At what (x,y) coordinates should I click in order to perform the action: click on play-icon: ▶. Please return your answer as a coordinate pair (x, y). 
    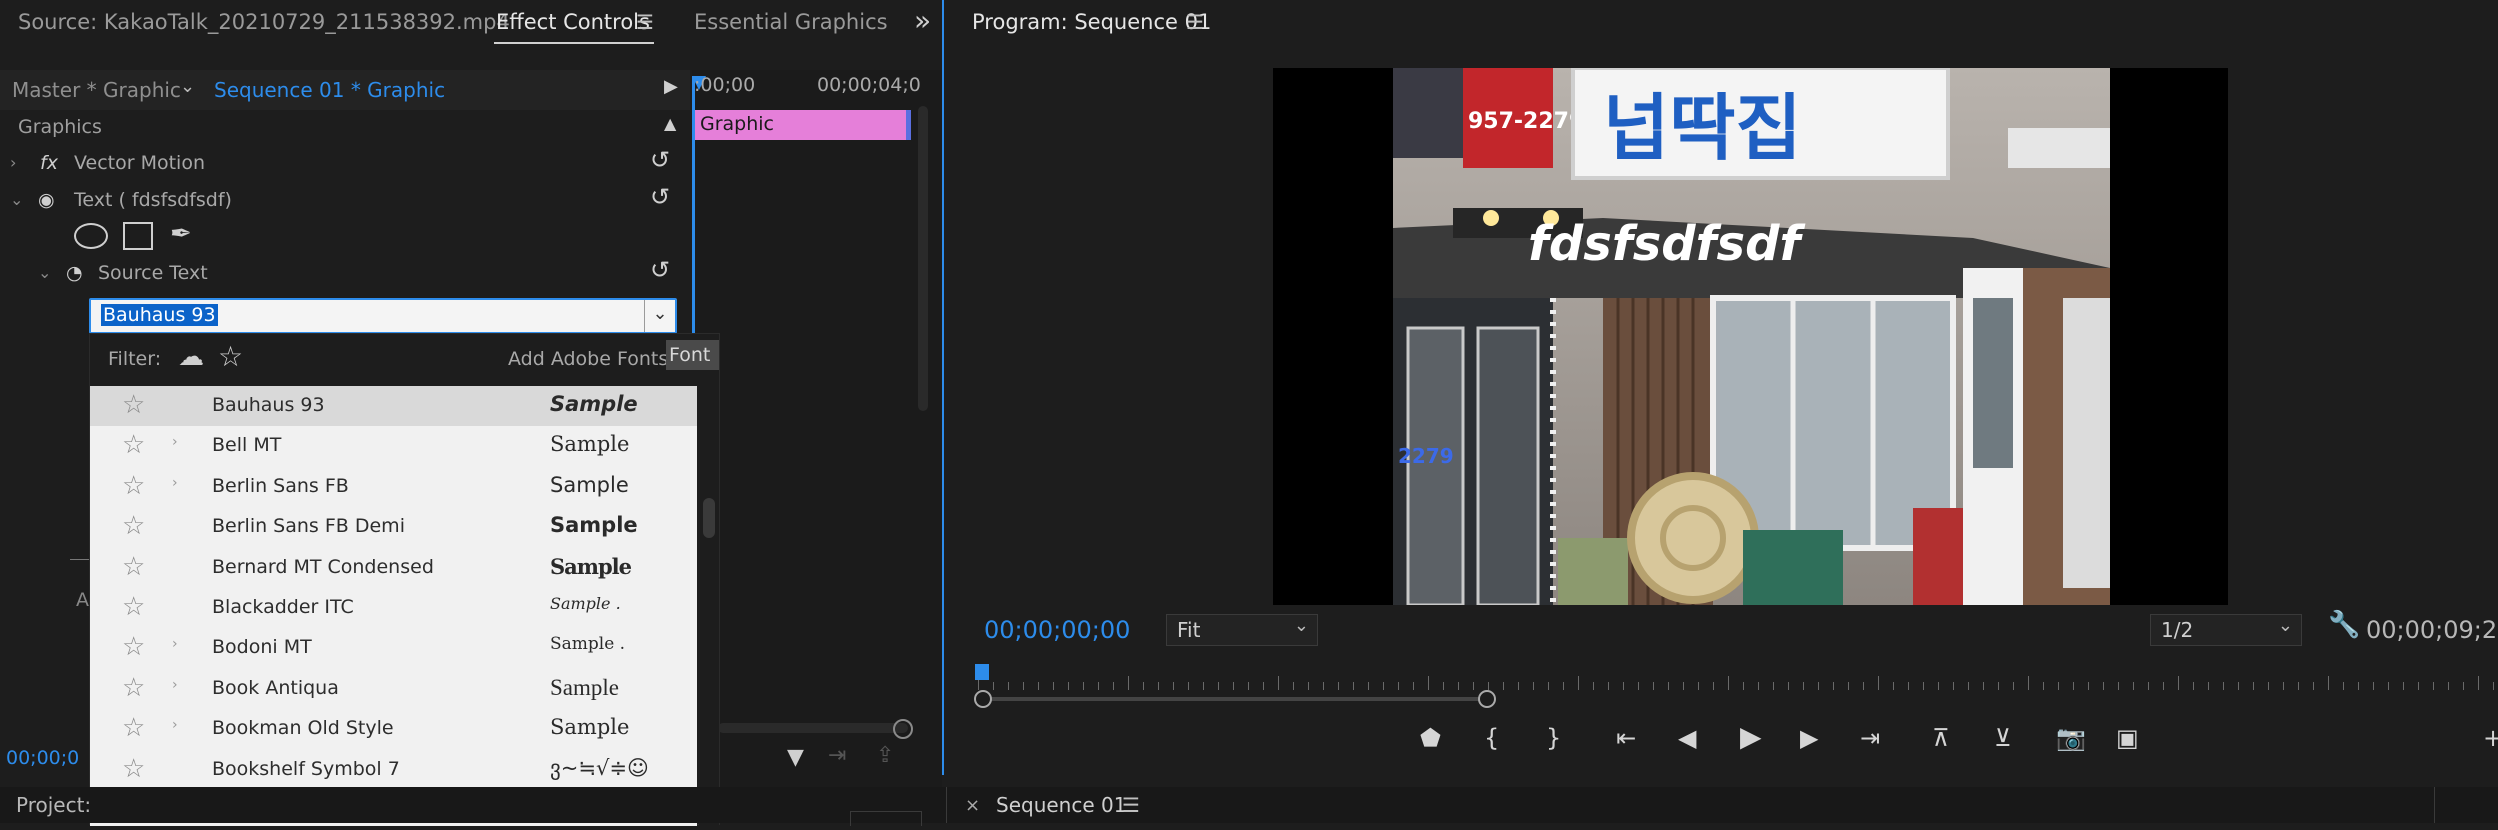
    Looking at the image, I should click on (1751, 736).